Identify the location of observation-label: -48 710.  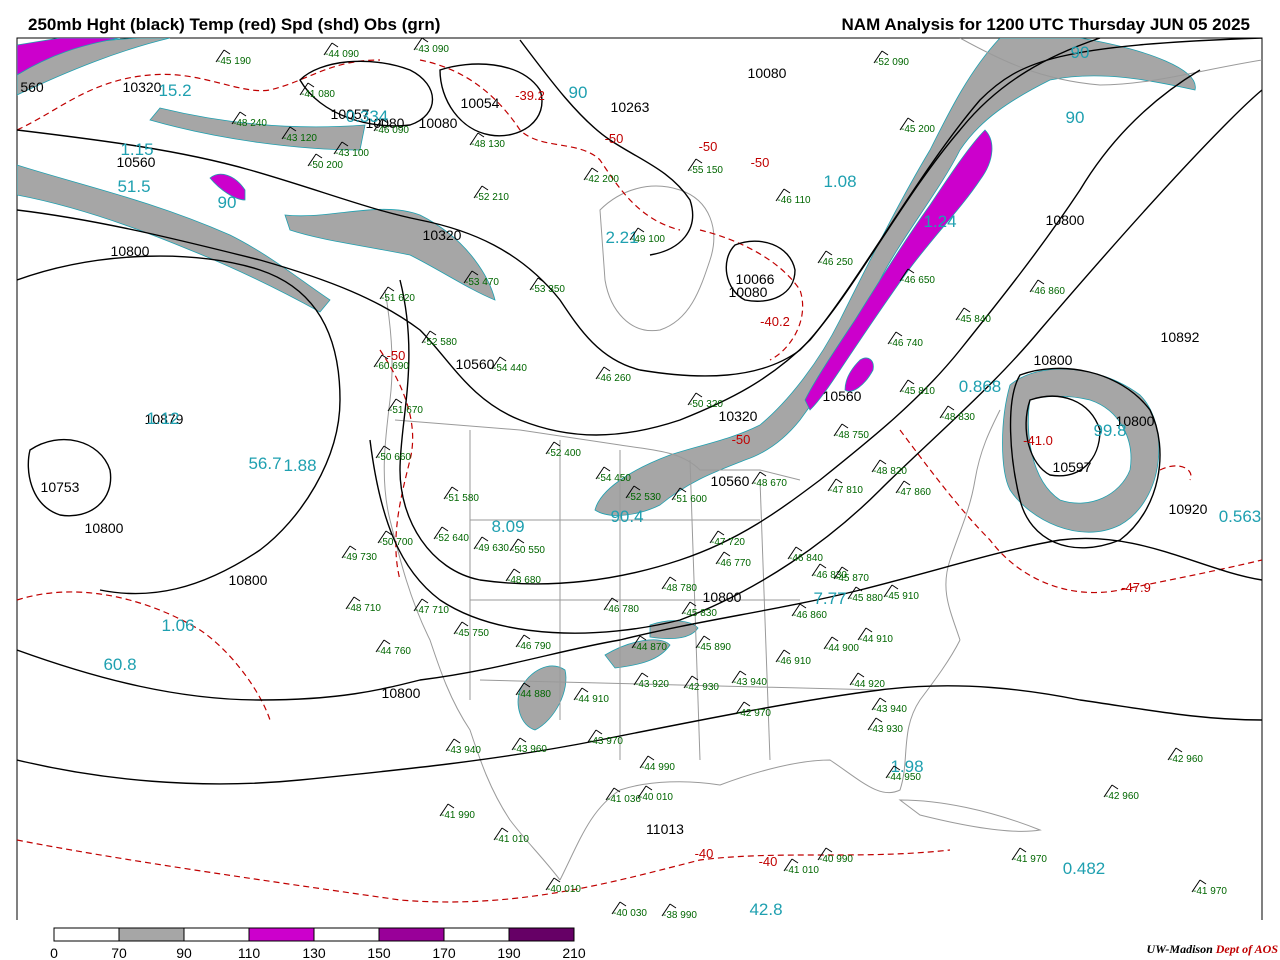
(364, 608).